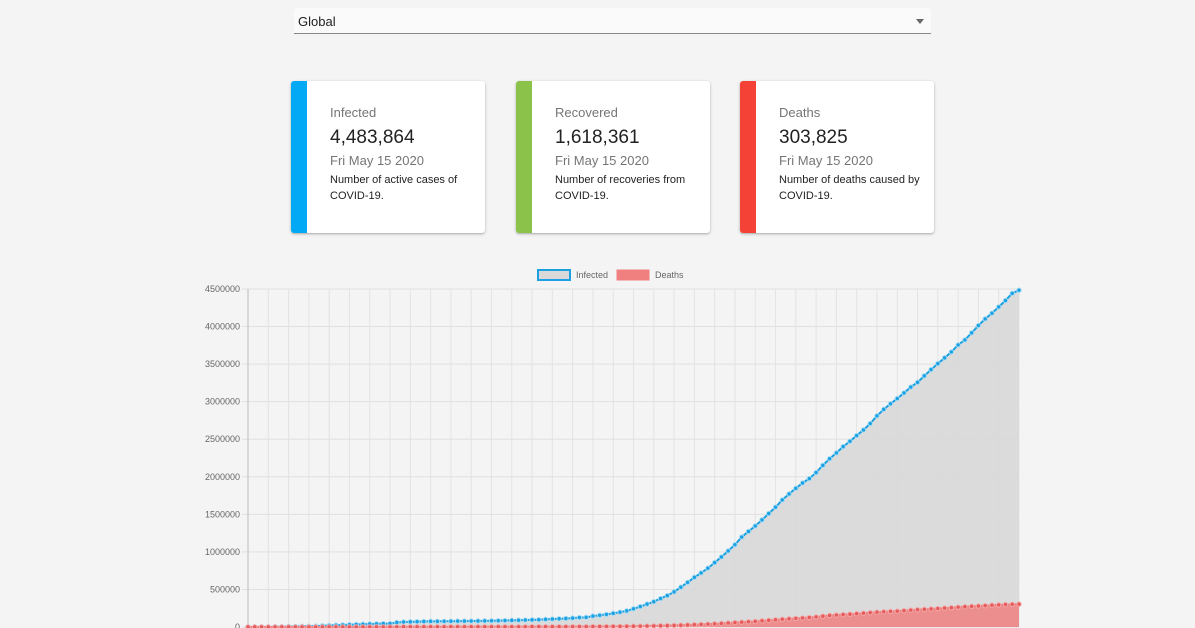  What do you see at coordinates (669, 275) in the screenshot?
I see `legend-label-deaths: Deaths` at bounding box center [669, 275].